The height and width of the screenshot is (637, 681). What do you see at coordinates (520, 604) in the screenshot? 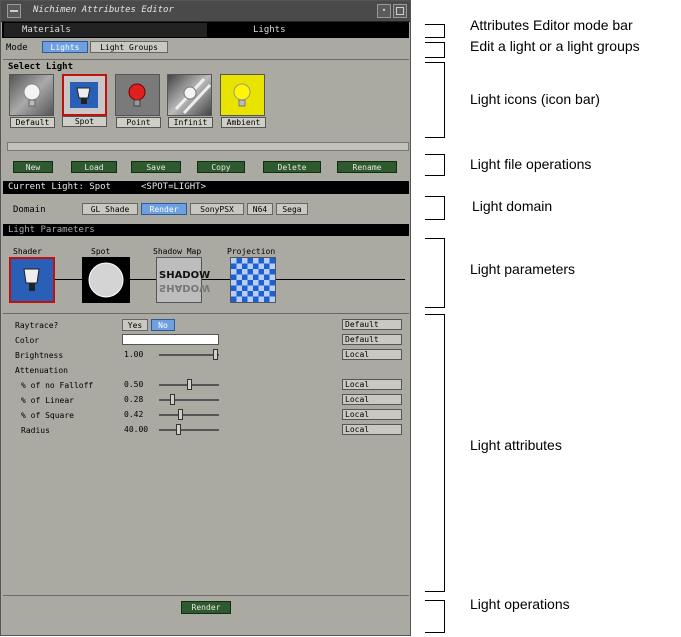
I see `annotation-light-operations: Light operations` at bounding box center [520, 604].